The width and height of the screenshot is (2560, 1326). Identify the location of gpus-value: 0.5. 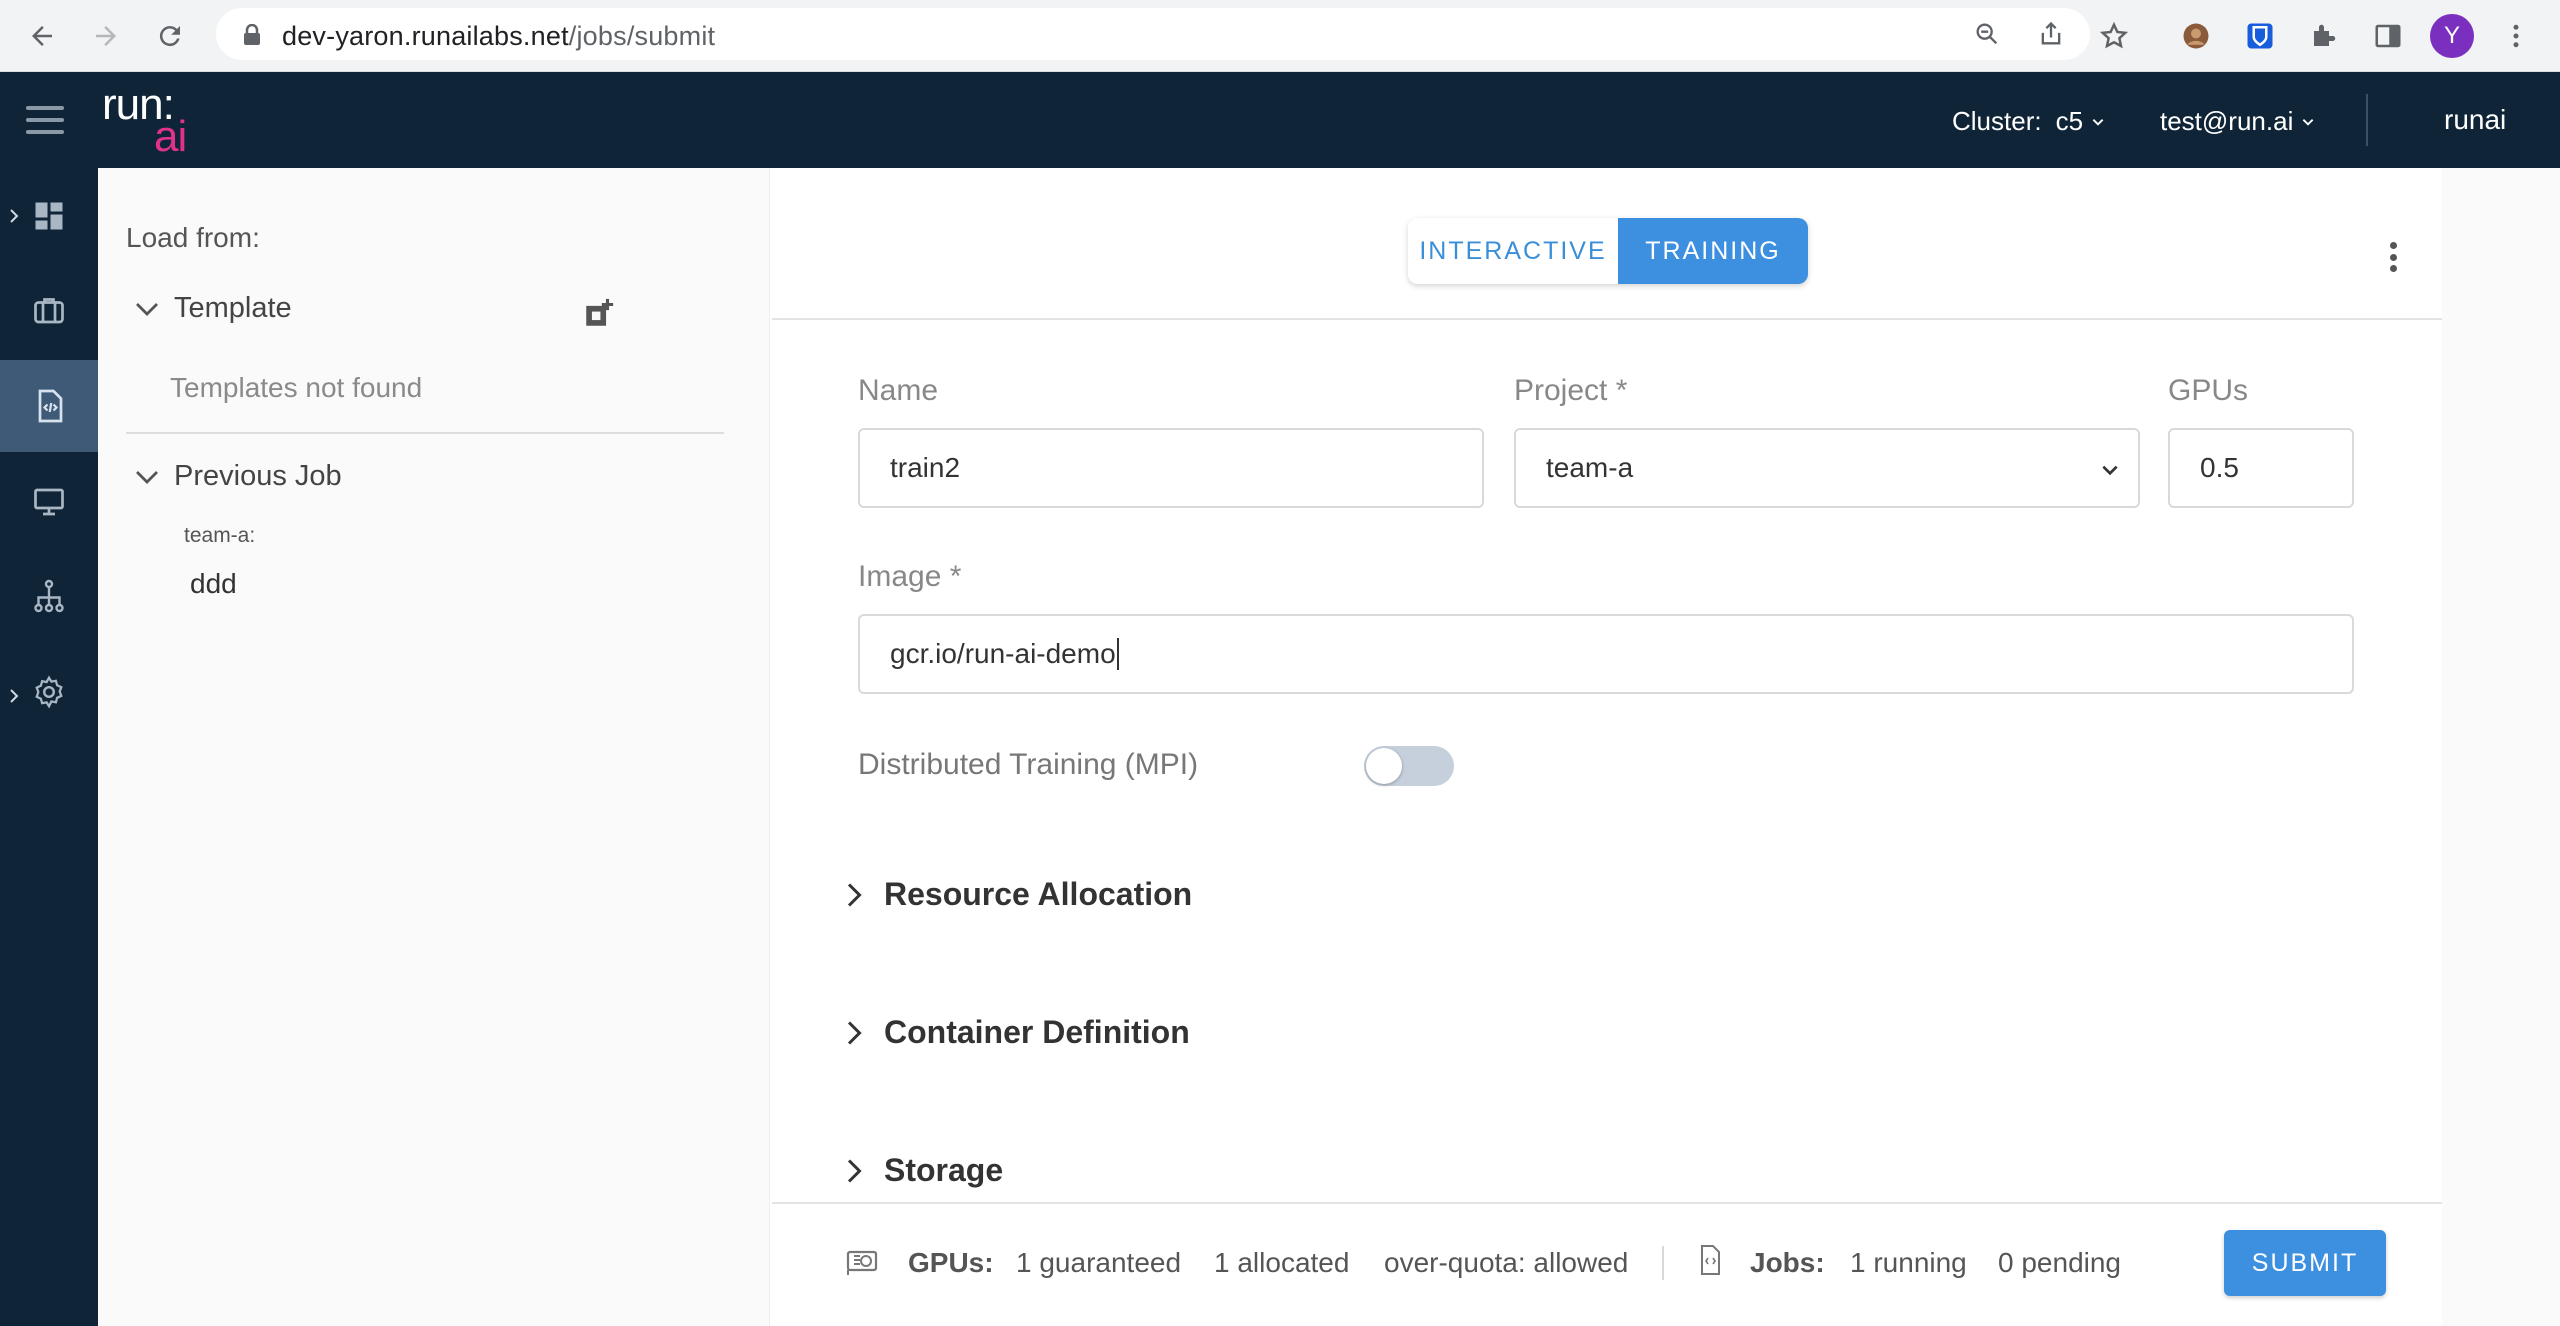
(2219, 467).